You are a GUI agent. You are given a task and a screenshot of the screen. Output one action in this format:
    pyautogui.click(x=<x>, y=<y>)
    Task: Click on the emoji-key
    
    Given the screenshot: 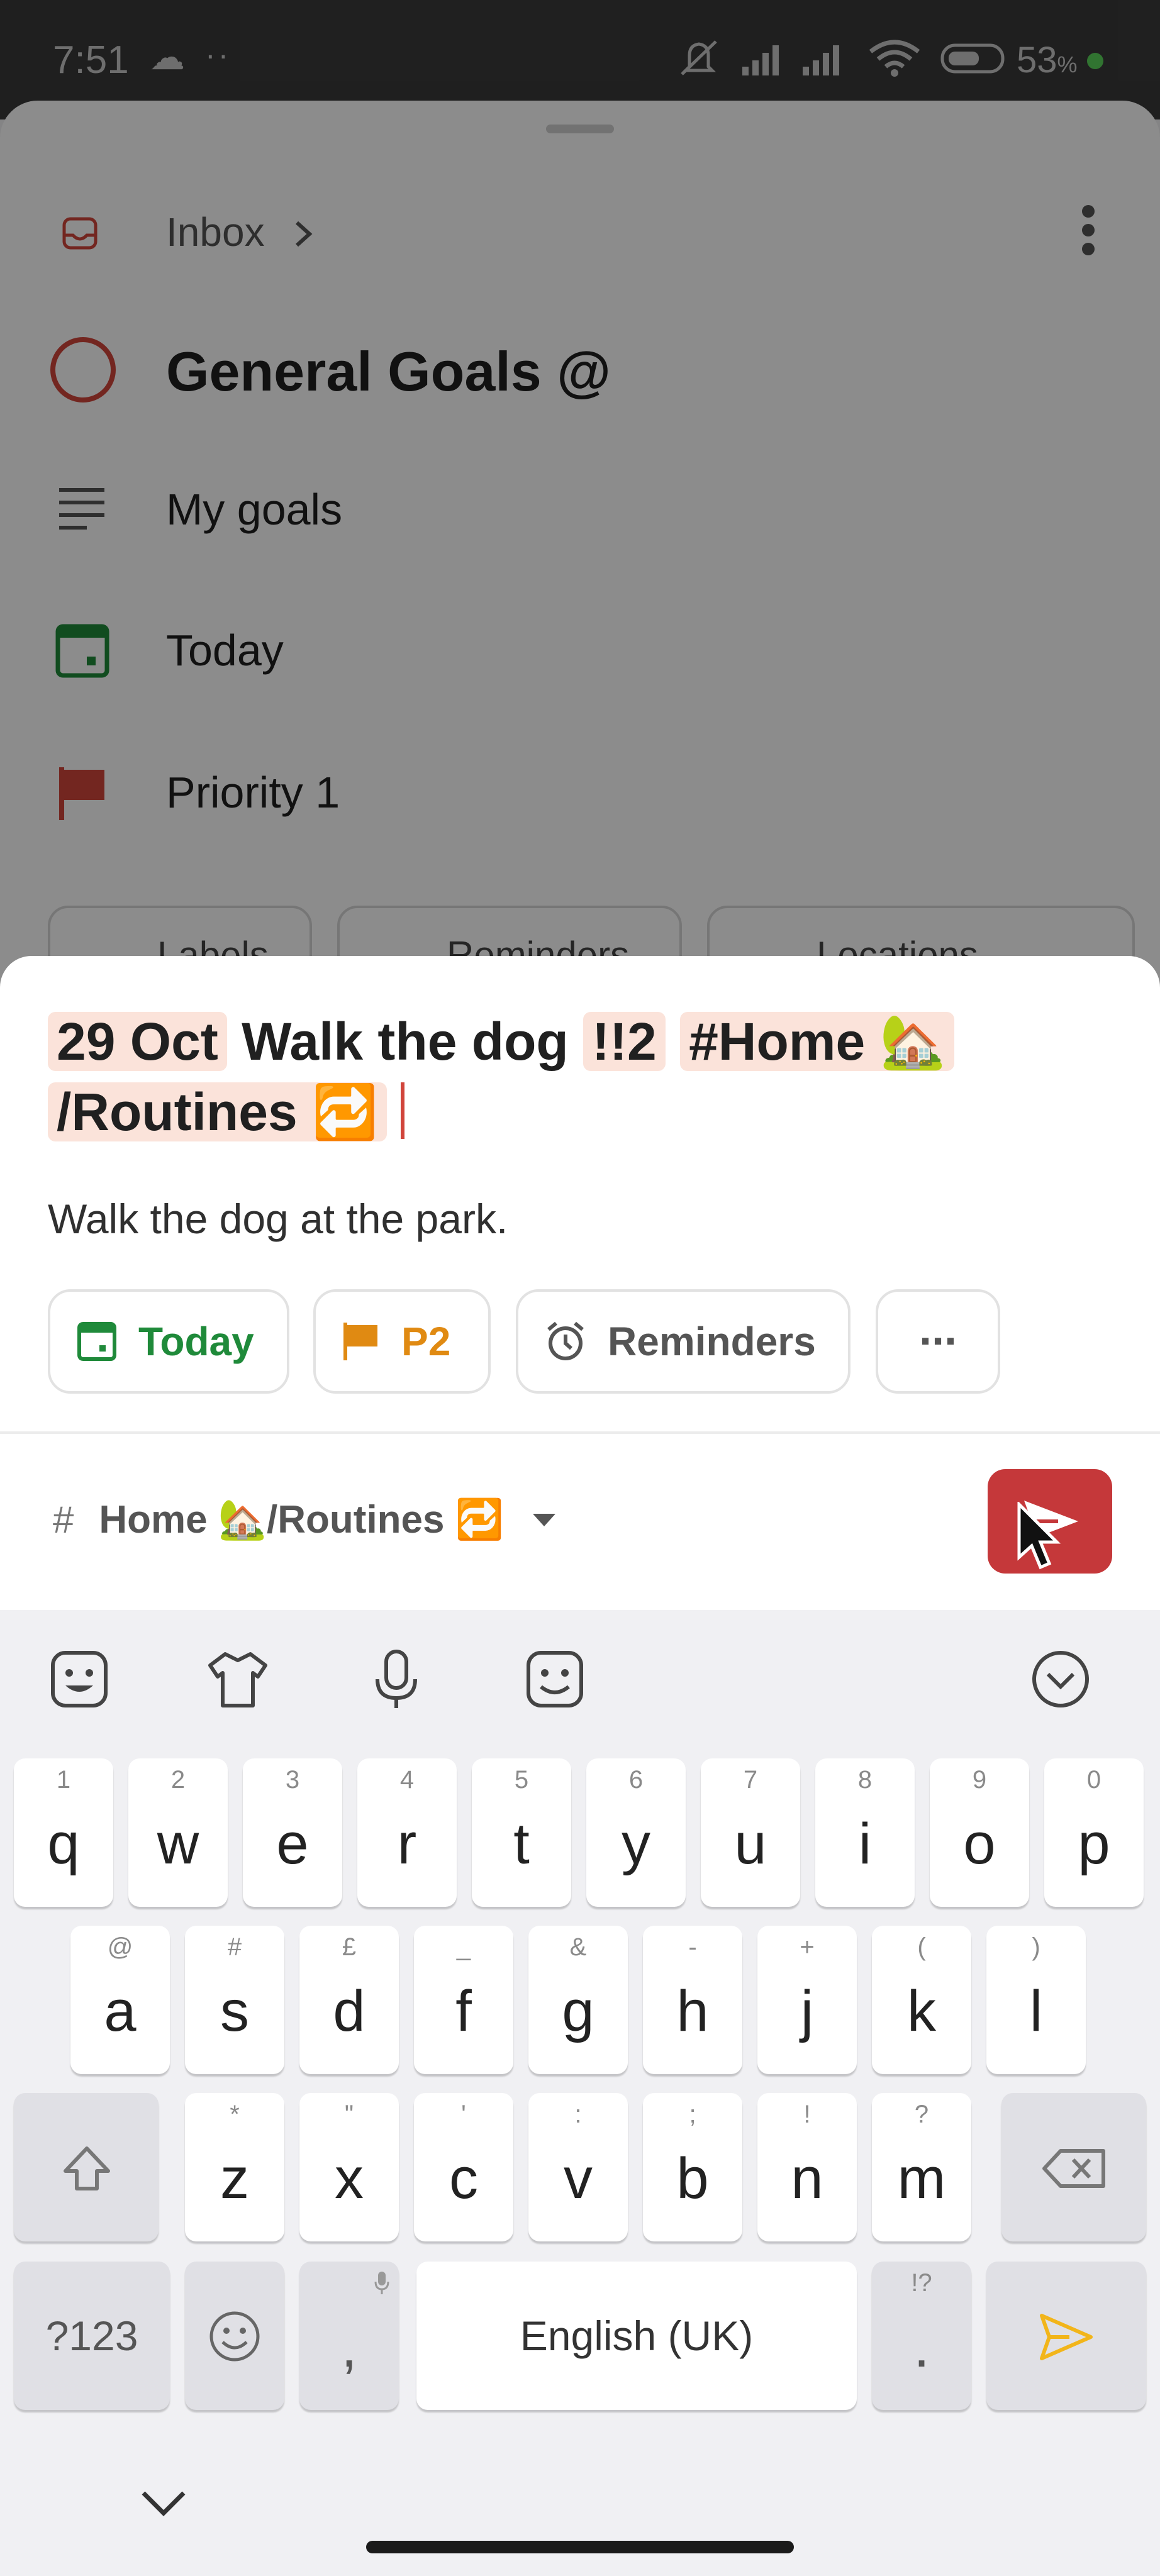 What is the action you would take?
    pyautogui.click(x=235, y=2336)
    